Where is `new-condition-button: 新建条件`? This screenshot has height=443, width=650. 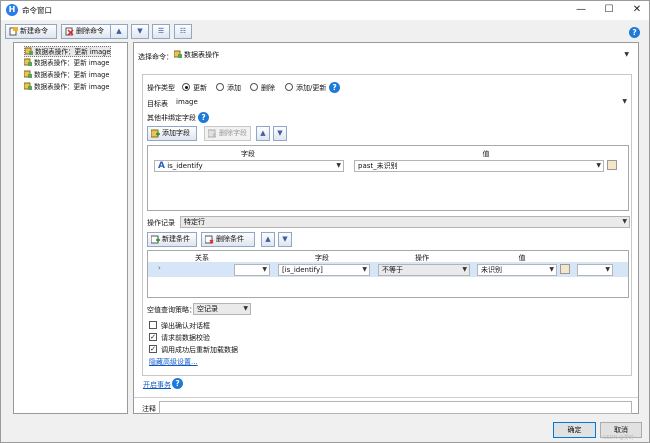
new-condition-button: 新建条件 is located at coordinates (172, 239).